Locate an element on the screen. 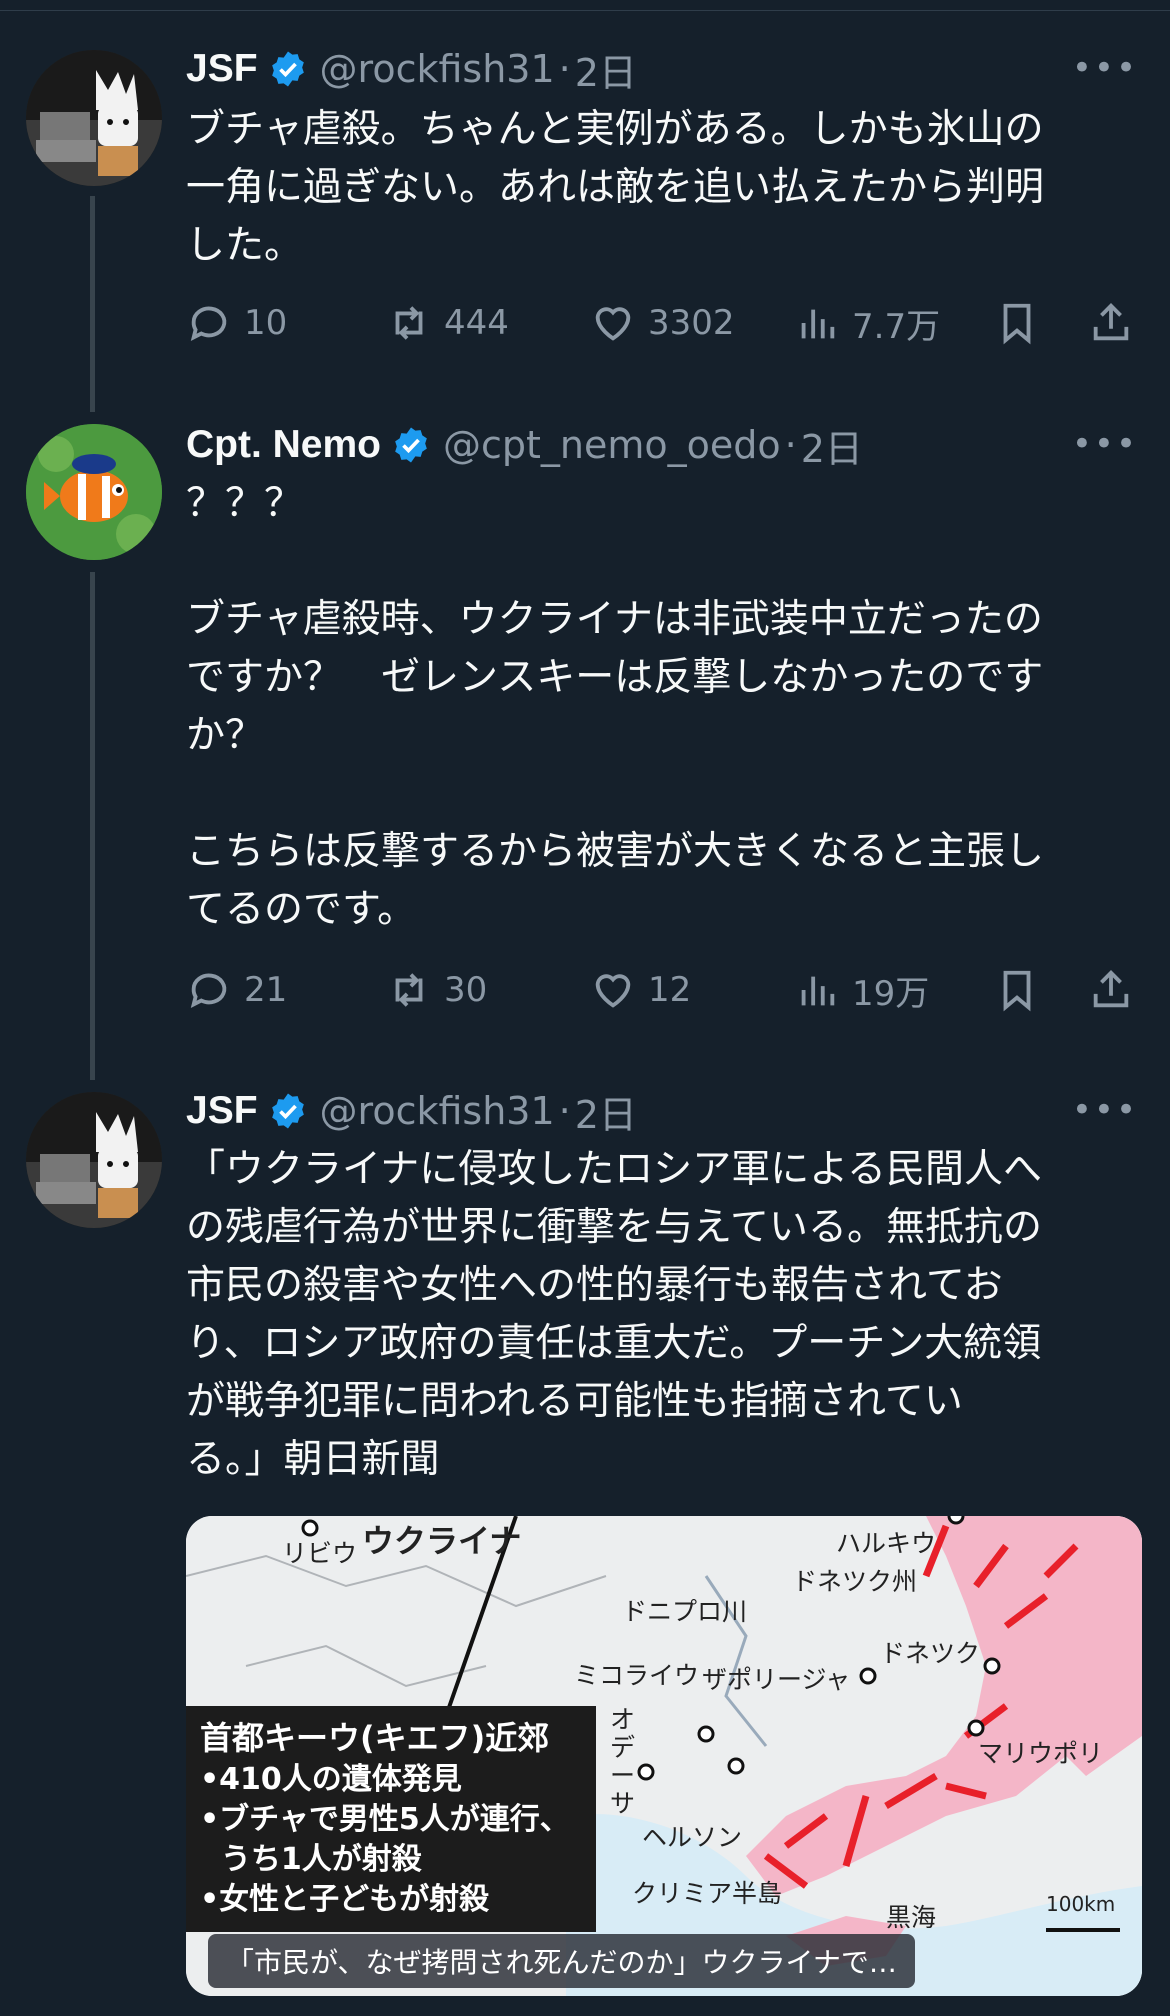  tweet-text-line: こちらは反撃するから被害が大きくなると主張し is located at coordinates (615, 851).